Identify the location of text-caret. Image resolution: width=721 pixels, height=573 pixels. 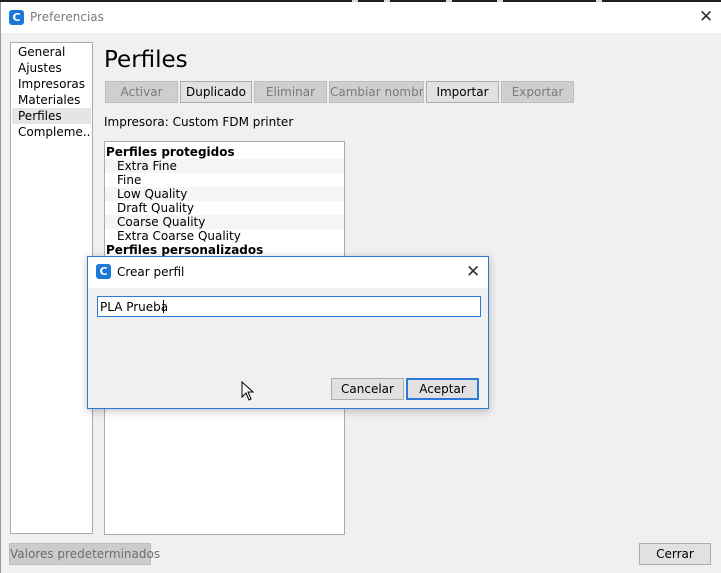
(163, 306).